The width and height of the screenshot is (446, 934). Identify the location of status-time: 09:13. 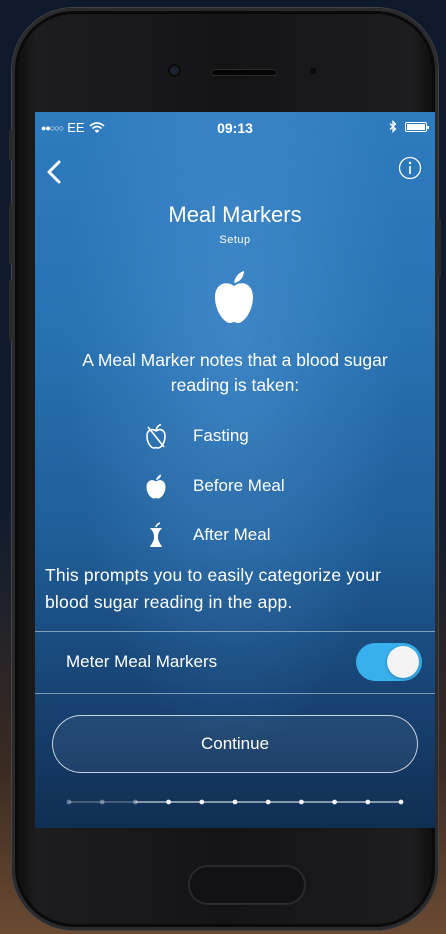
(235, 128).